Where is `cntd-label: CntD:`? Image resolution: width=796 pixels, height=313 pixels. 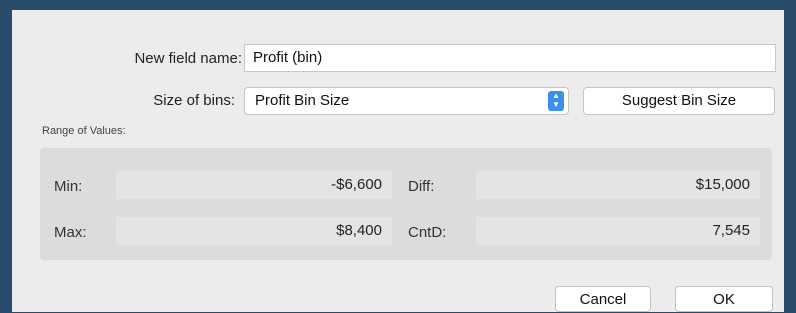 cntd-label: CntD: is located at coordinates (427, 232).